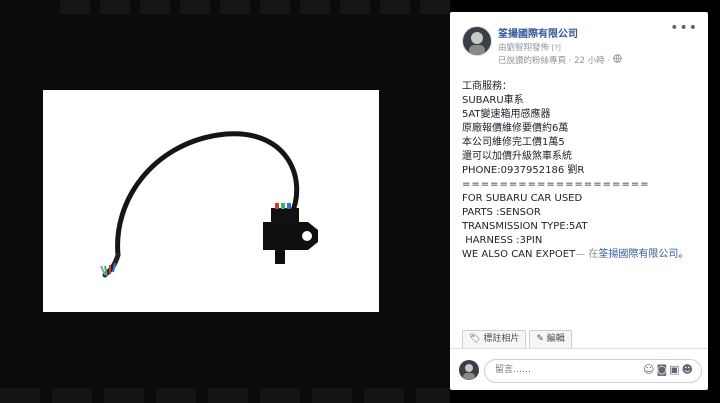 The height and width of the screenshot is (403, 720). Describe the element at coordinates (209, 204) in the screenshot. I see `sensor-image` at that location.